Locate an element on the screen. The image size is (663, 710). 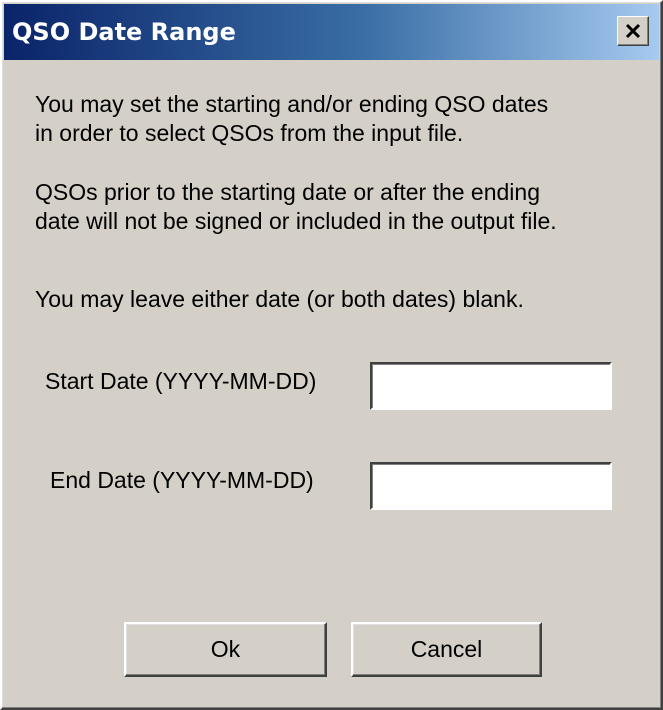
end-date-label: End Date (YYYY-MM-DD) is located at coordinates (182, 480).